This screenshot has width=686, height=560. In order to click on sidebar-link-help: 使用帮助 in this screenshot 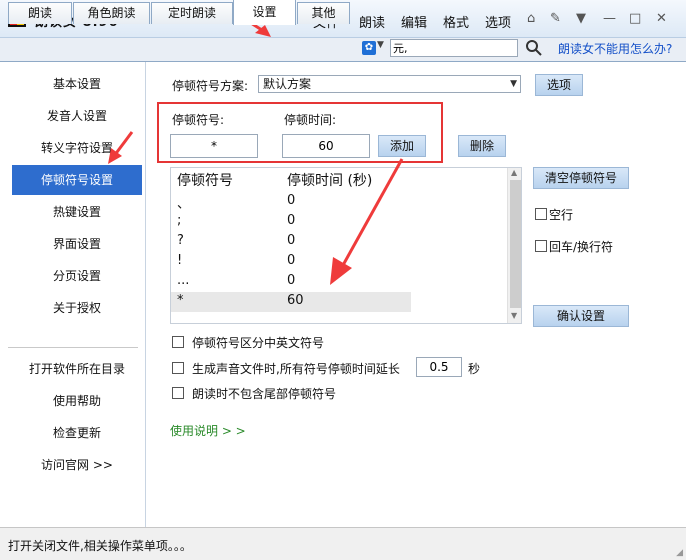, I will do `click(77, 401)`.